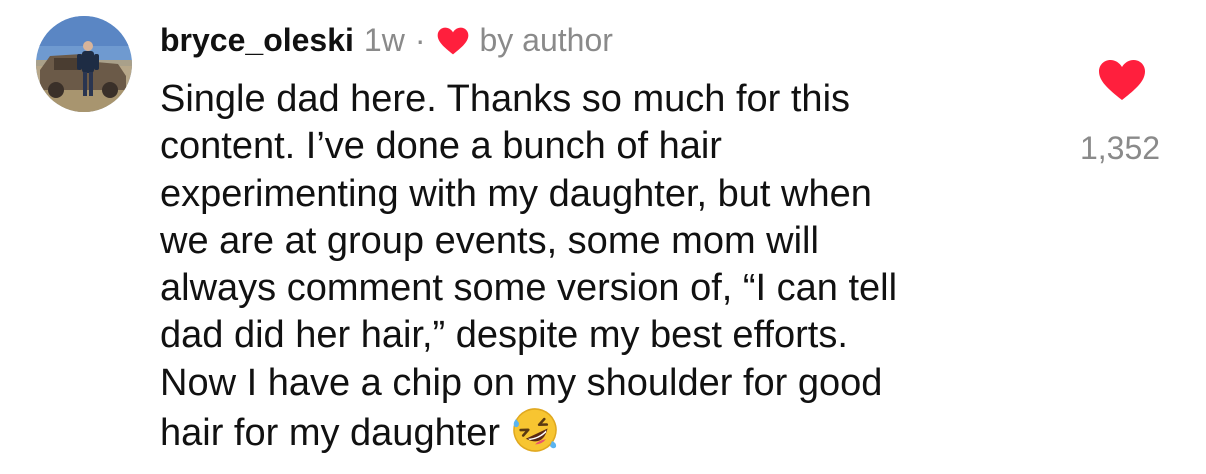 This screenshot has width=1206, height=474. I want to click on comment-body-line: we are at group events, some mom will, so click(489, 240).